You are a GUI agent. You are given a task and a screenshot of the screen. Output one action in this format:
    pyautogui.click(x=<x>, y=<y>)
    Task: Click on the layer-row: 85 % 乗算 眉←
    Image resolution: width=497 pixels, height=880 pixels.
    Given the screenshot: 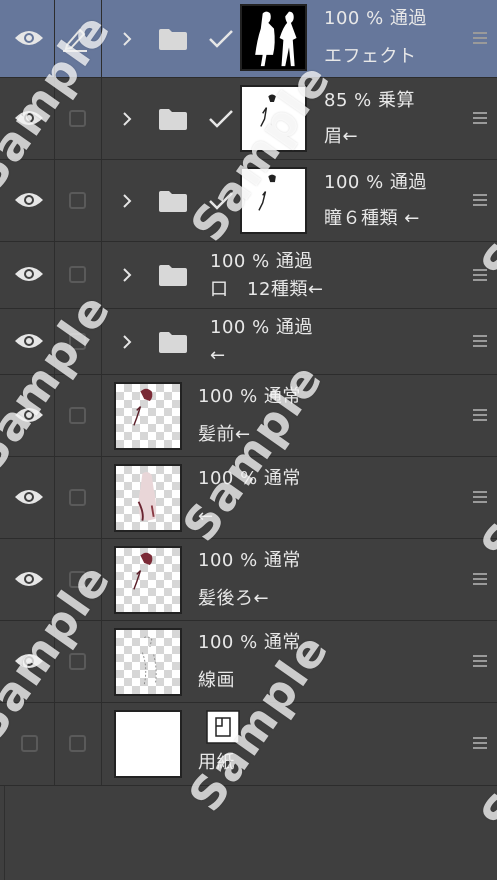 What is the action you would take?
    pyautogui.click(x=248, y=119)
    